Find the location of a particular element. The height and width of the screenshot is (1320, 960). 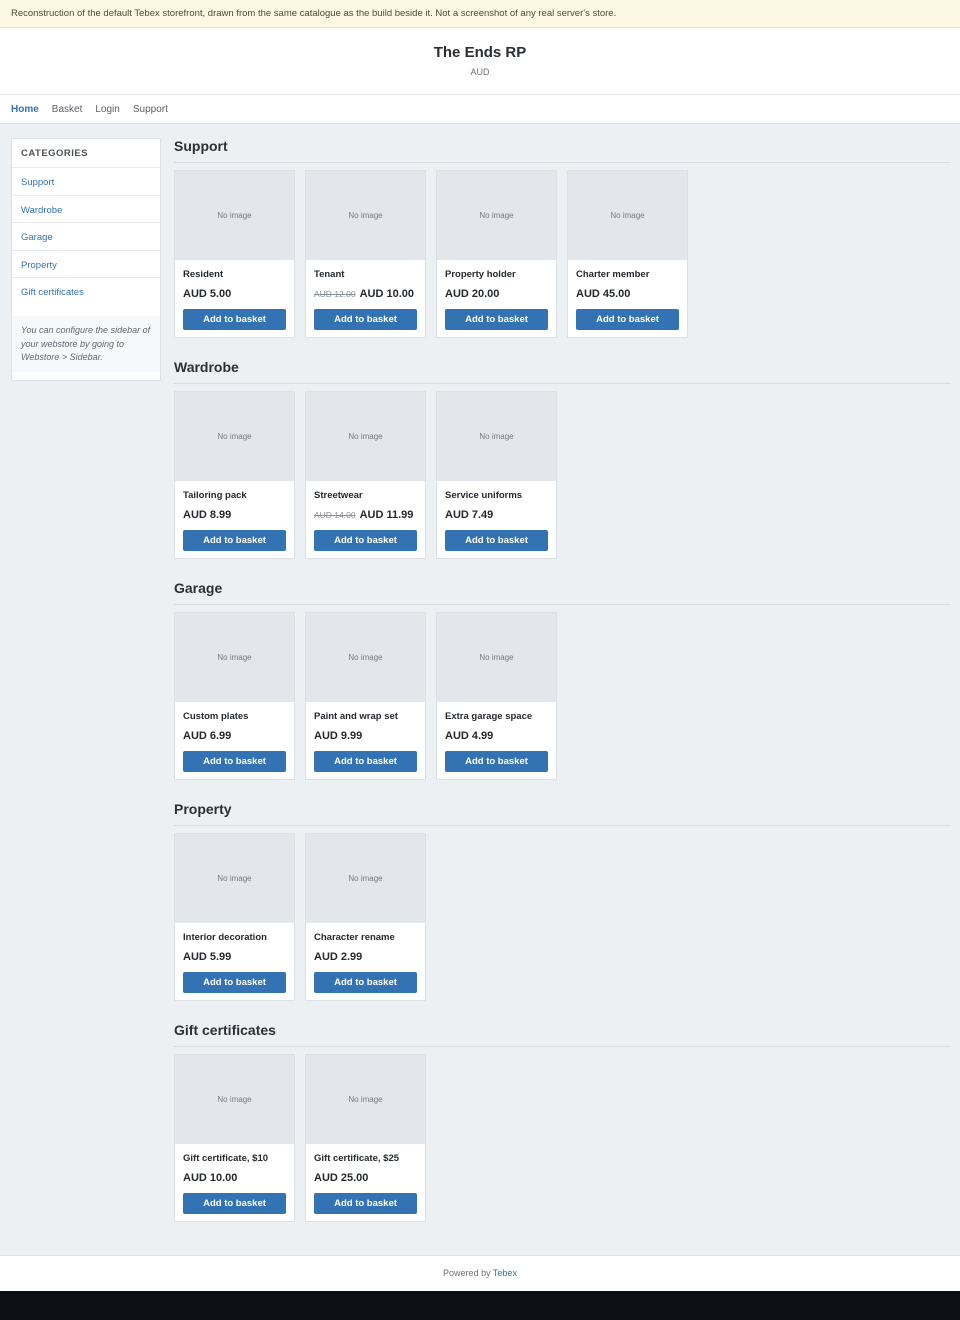

package-name: Charter member is located at coordinates (612, 274).